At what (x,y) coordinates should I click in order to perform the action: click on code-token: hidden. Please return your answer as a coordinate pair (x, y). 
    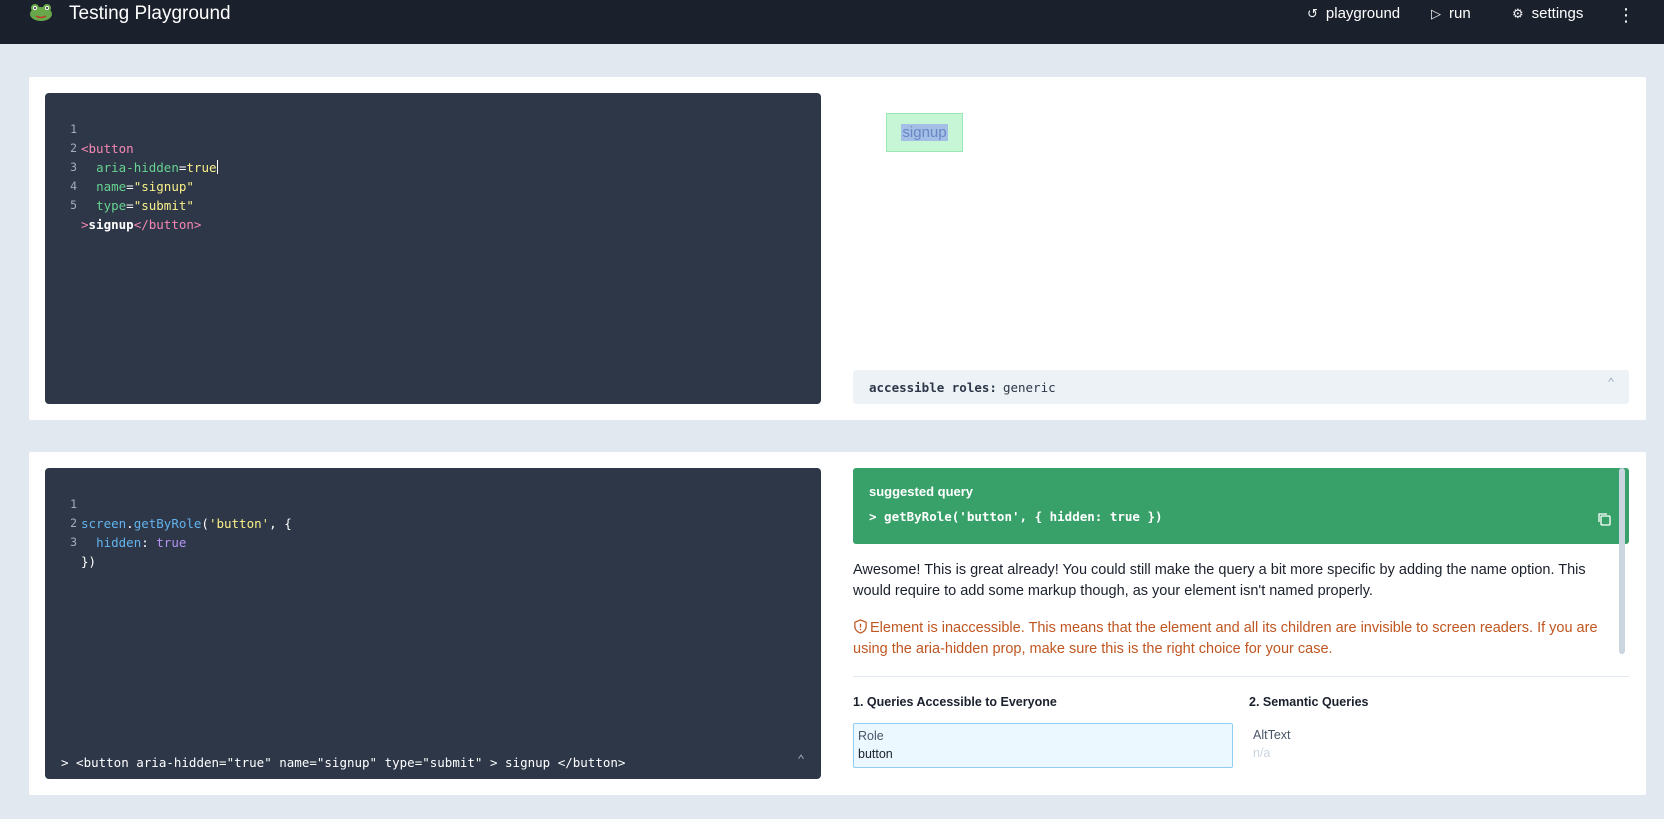
    Looking at the image, I should click on (119, 542).